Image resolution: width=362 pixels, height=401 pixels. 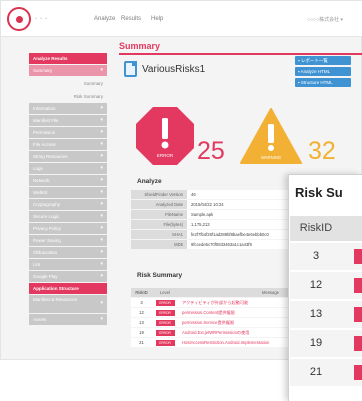 I want to click on sidebar-item-label: Summary, so click(x=43, y=70).